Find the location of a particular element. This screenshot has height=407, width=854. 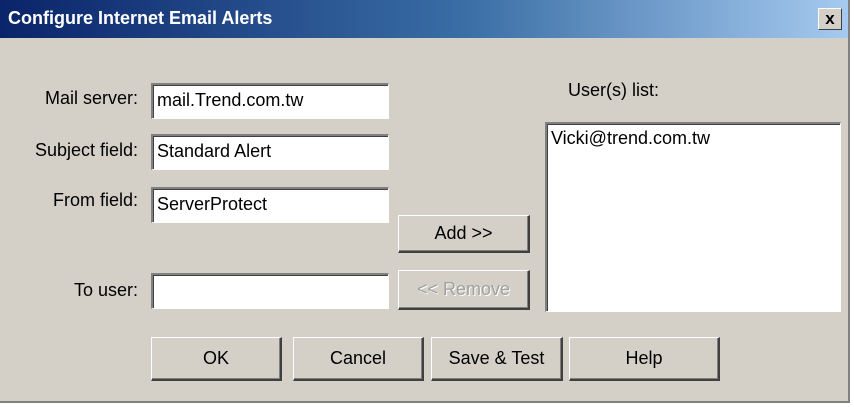

help-button: Help is located at coordinates (644, 359).